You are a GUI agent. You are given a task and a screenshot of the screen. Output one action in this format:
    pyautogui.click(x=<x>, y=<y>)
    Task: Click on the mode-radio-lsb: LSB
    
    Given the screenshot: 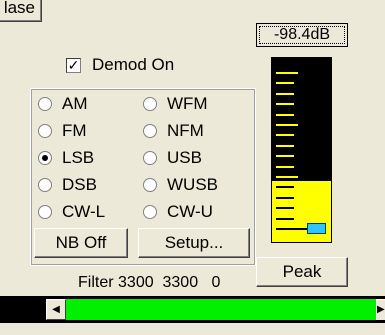 What is the action you would take?
    pyautogui.click(x=66, y=158)
    